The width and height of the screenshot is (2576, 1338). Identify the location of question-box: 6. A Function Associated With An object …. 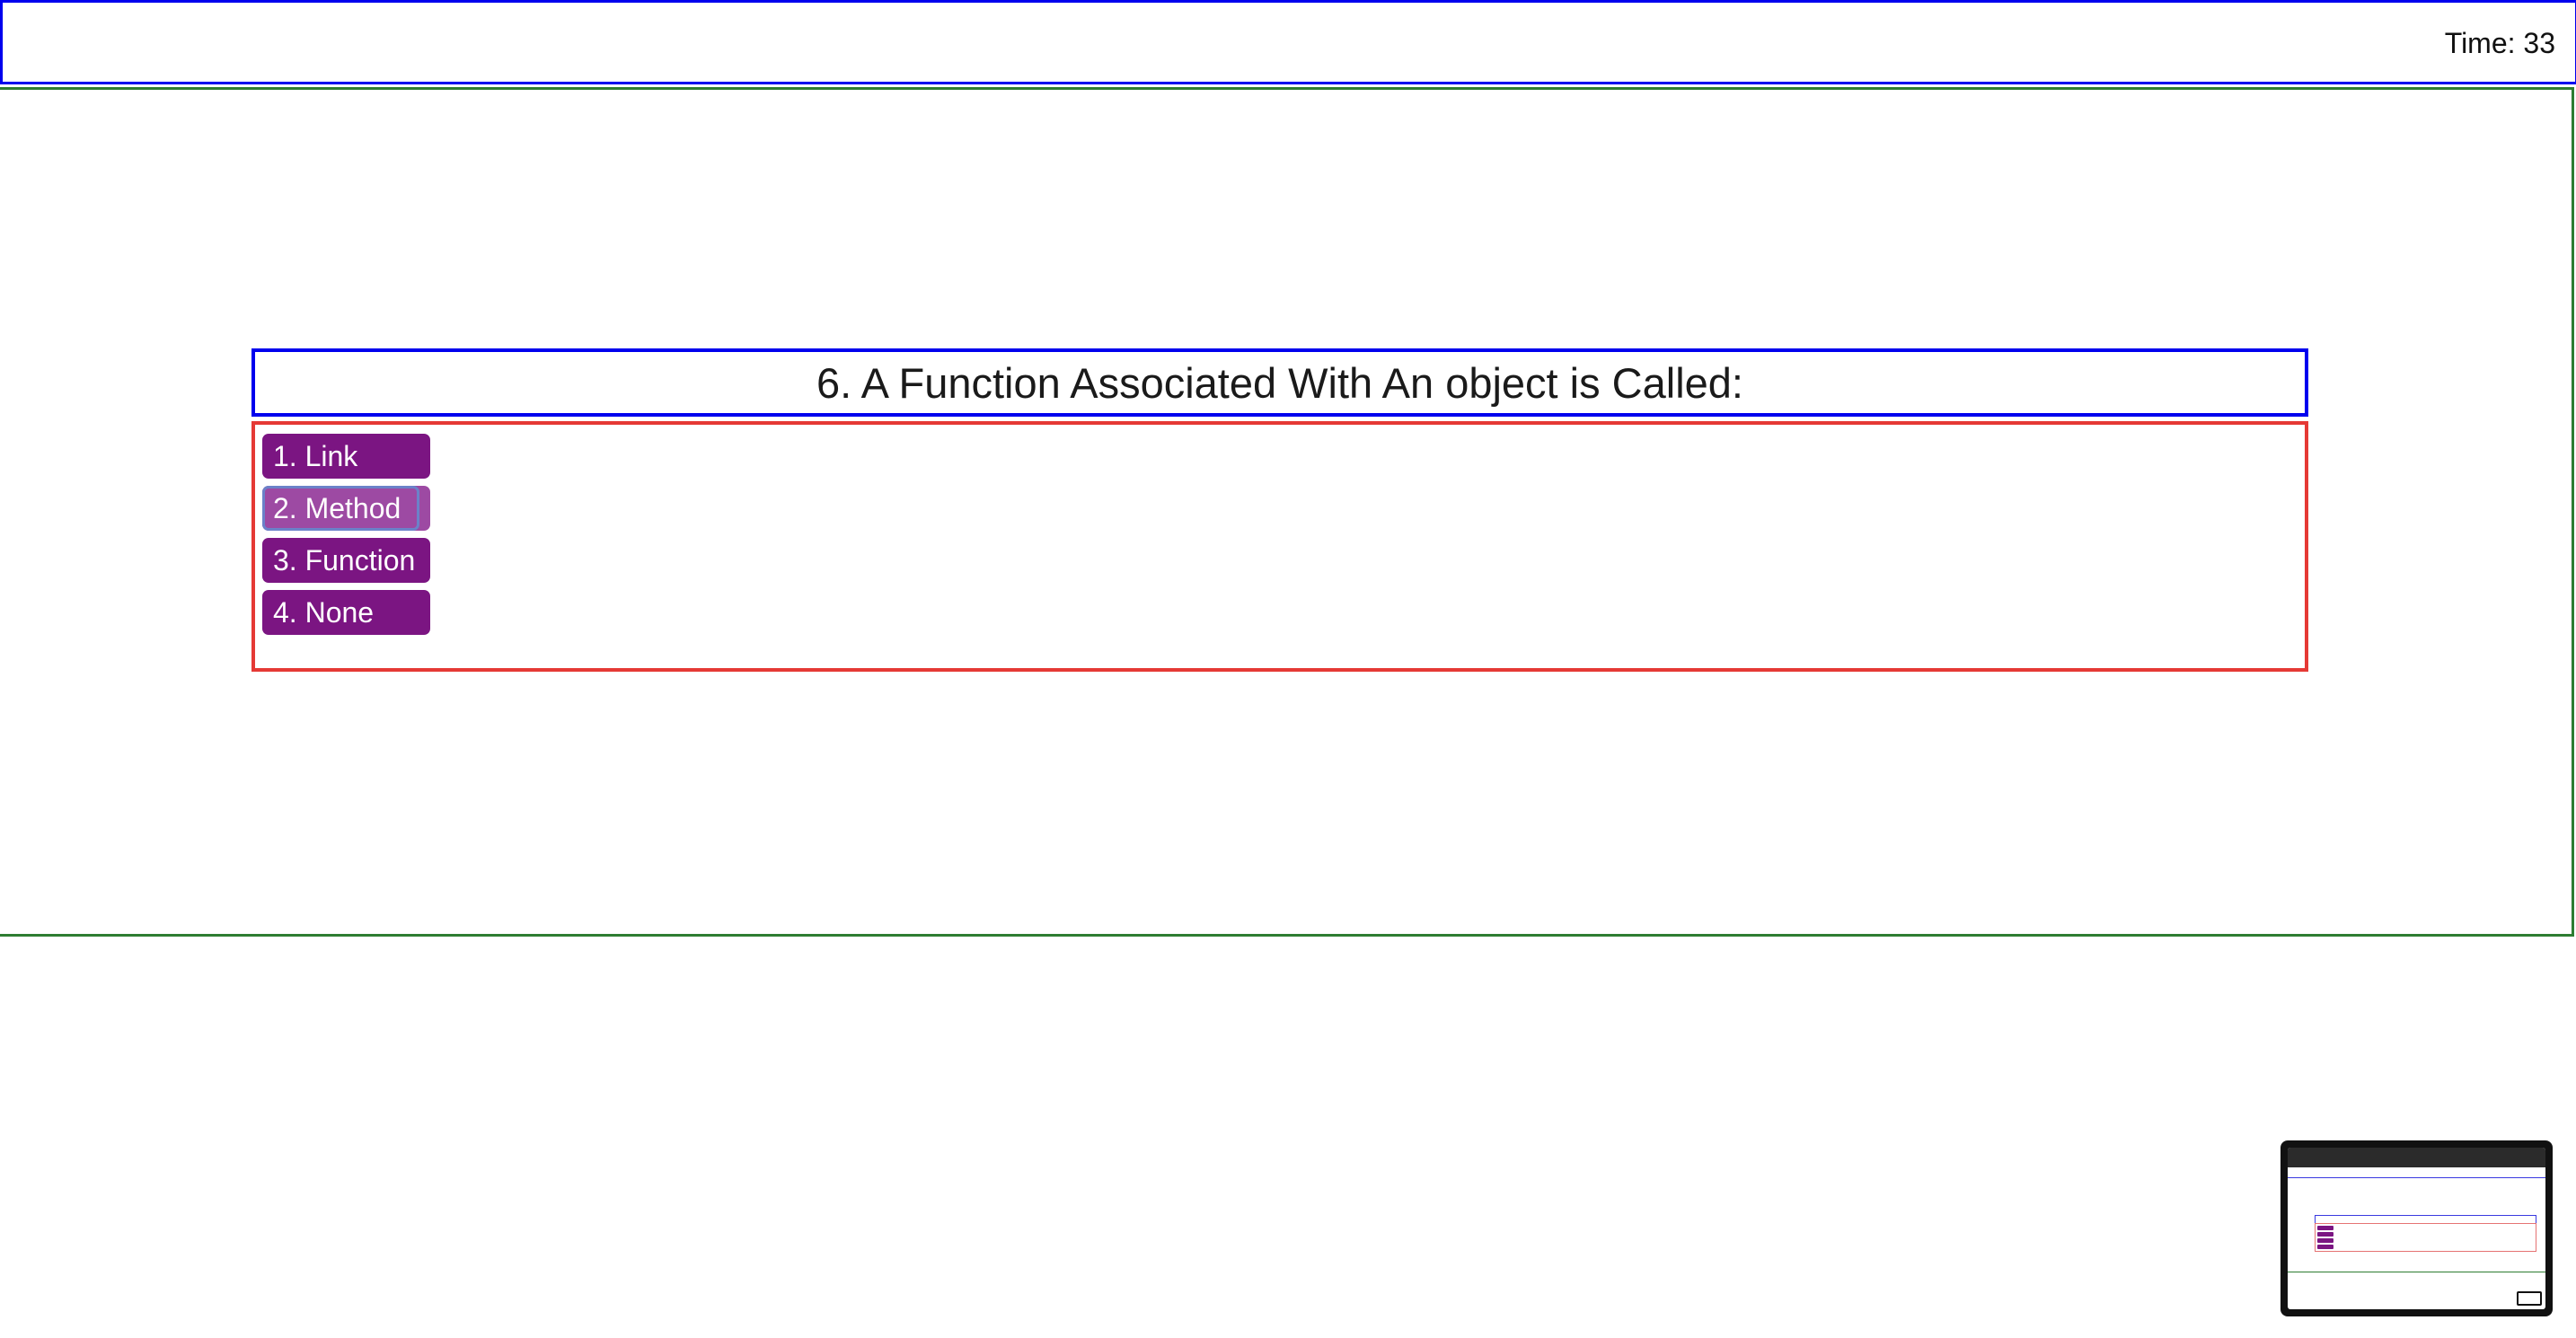
(1279, 382).